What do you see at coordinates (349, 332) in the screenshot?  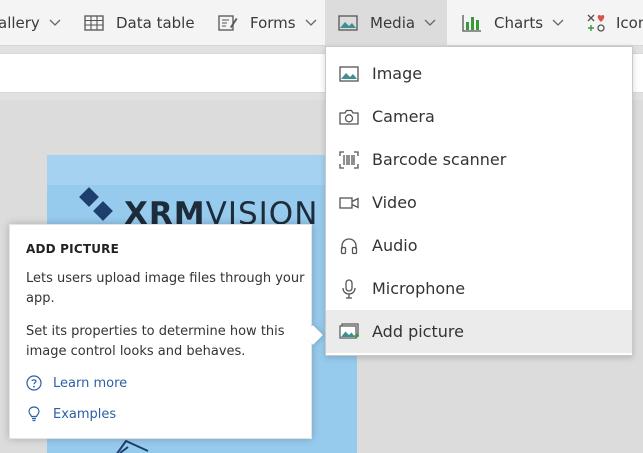 I see `add-picture-icon` at bounding box center [349, 332].